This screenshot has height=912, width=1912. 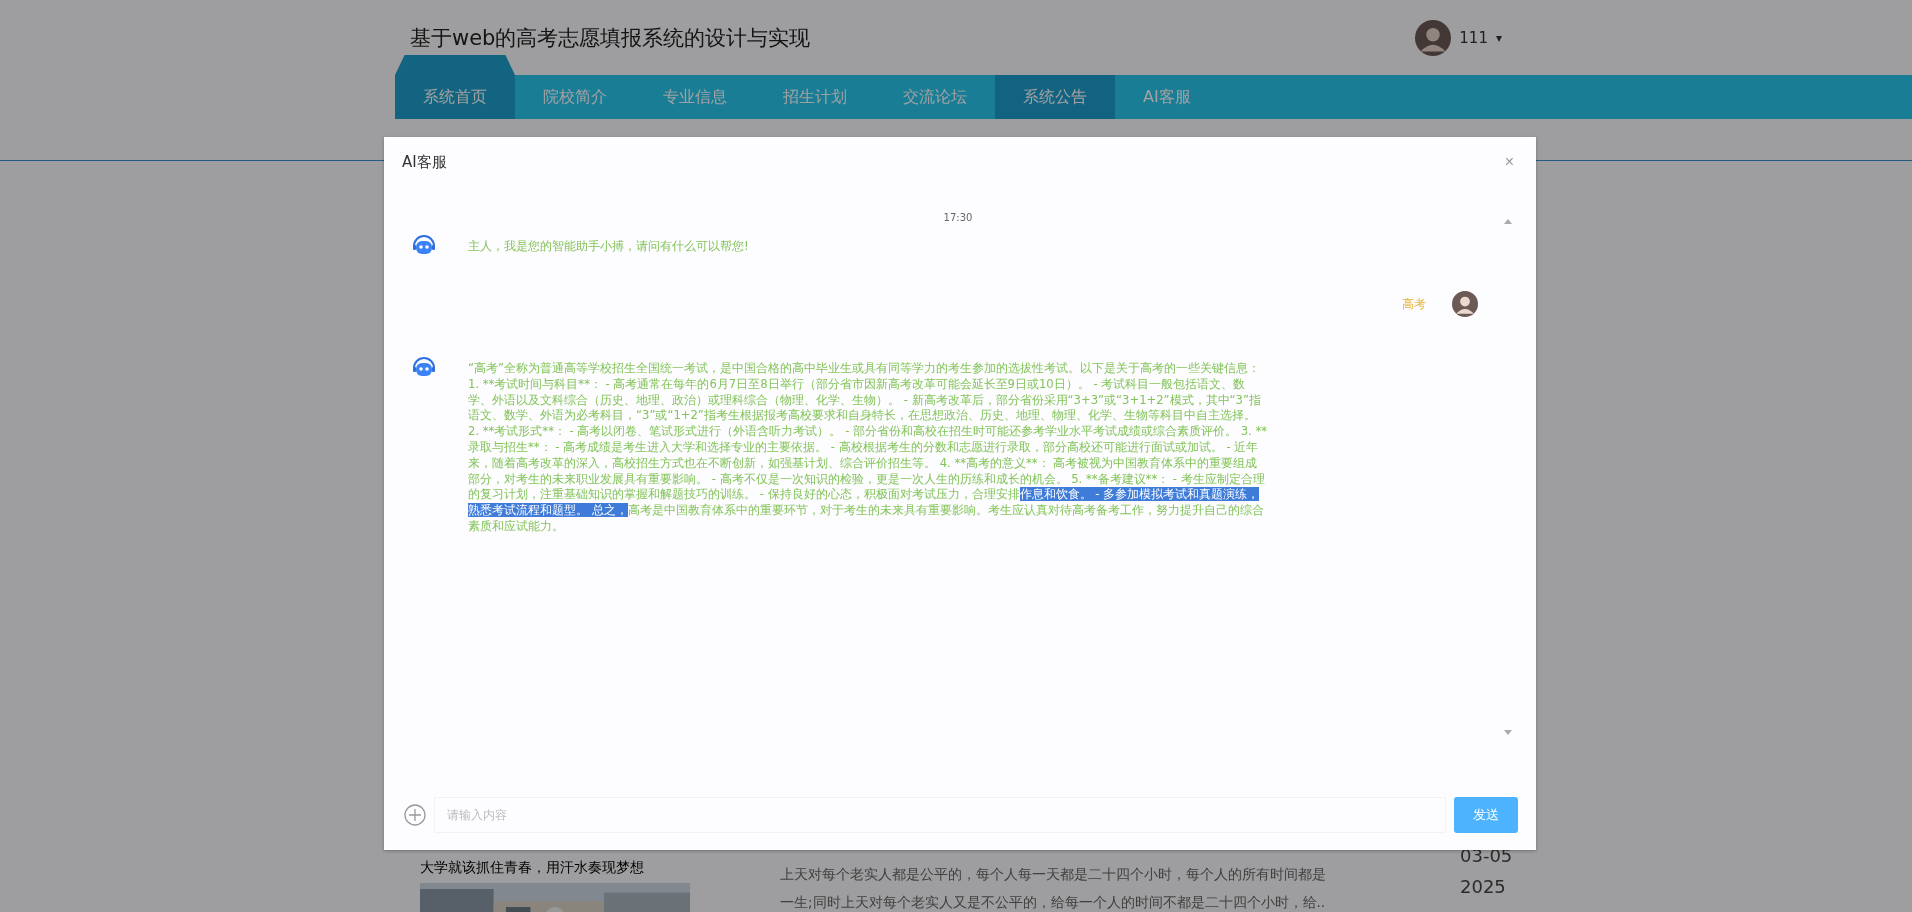 What do you see at coordinates (1483, 886) in the screenshot?
I see `date-label: 2025` at bounding box center [1483, 886].